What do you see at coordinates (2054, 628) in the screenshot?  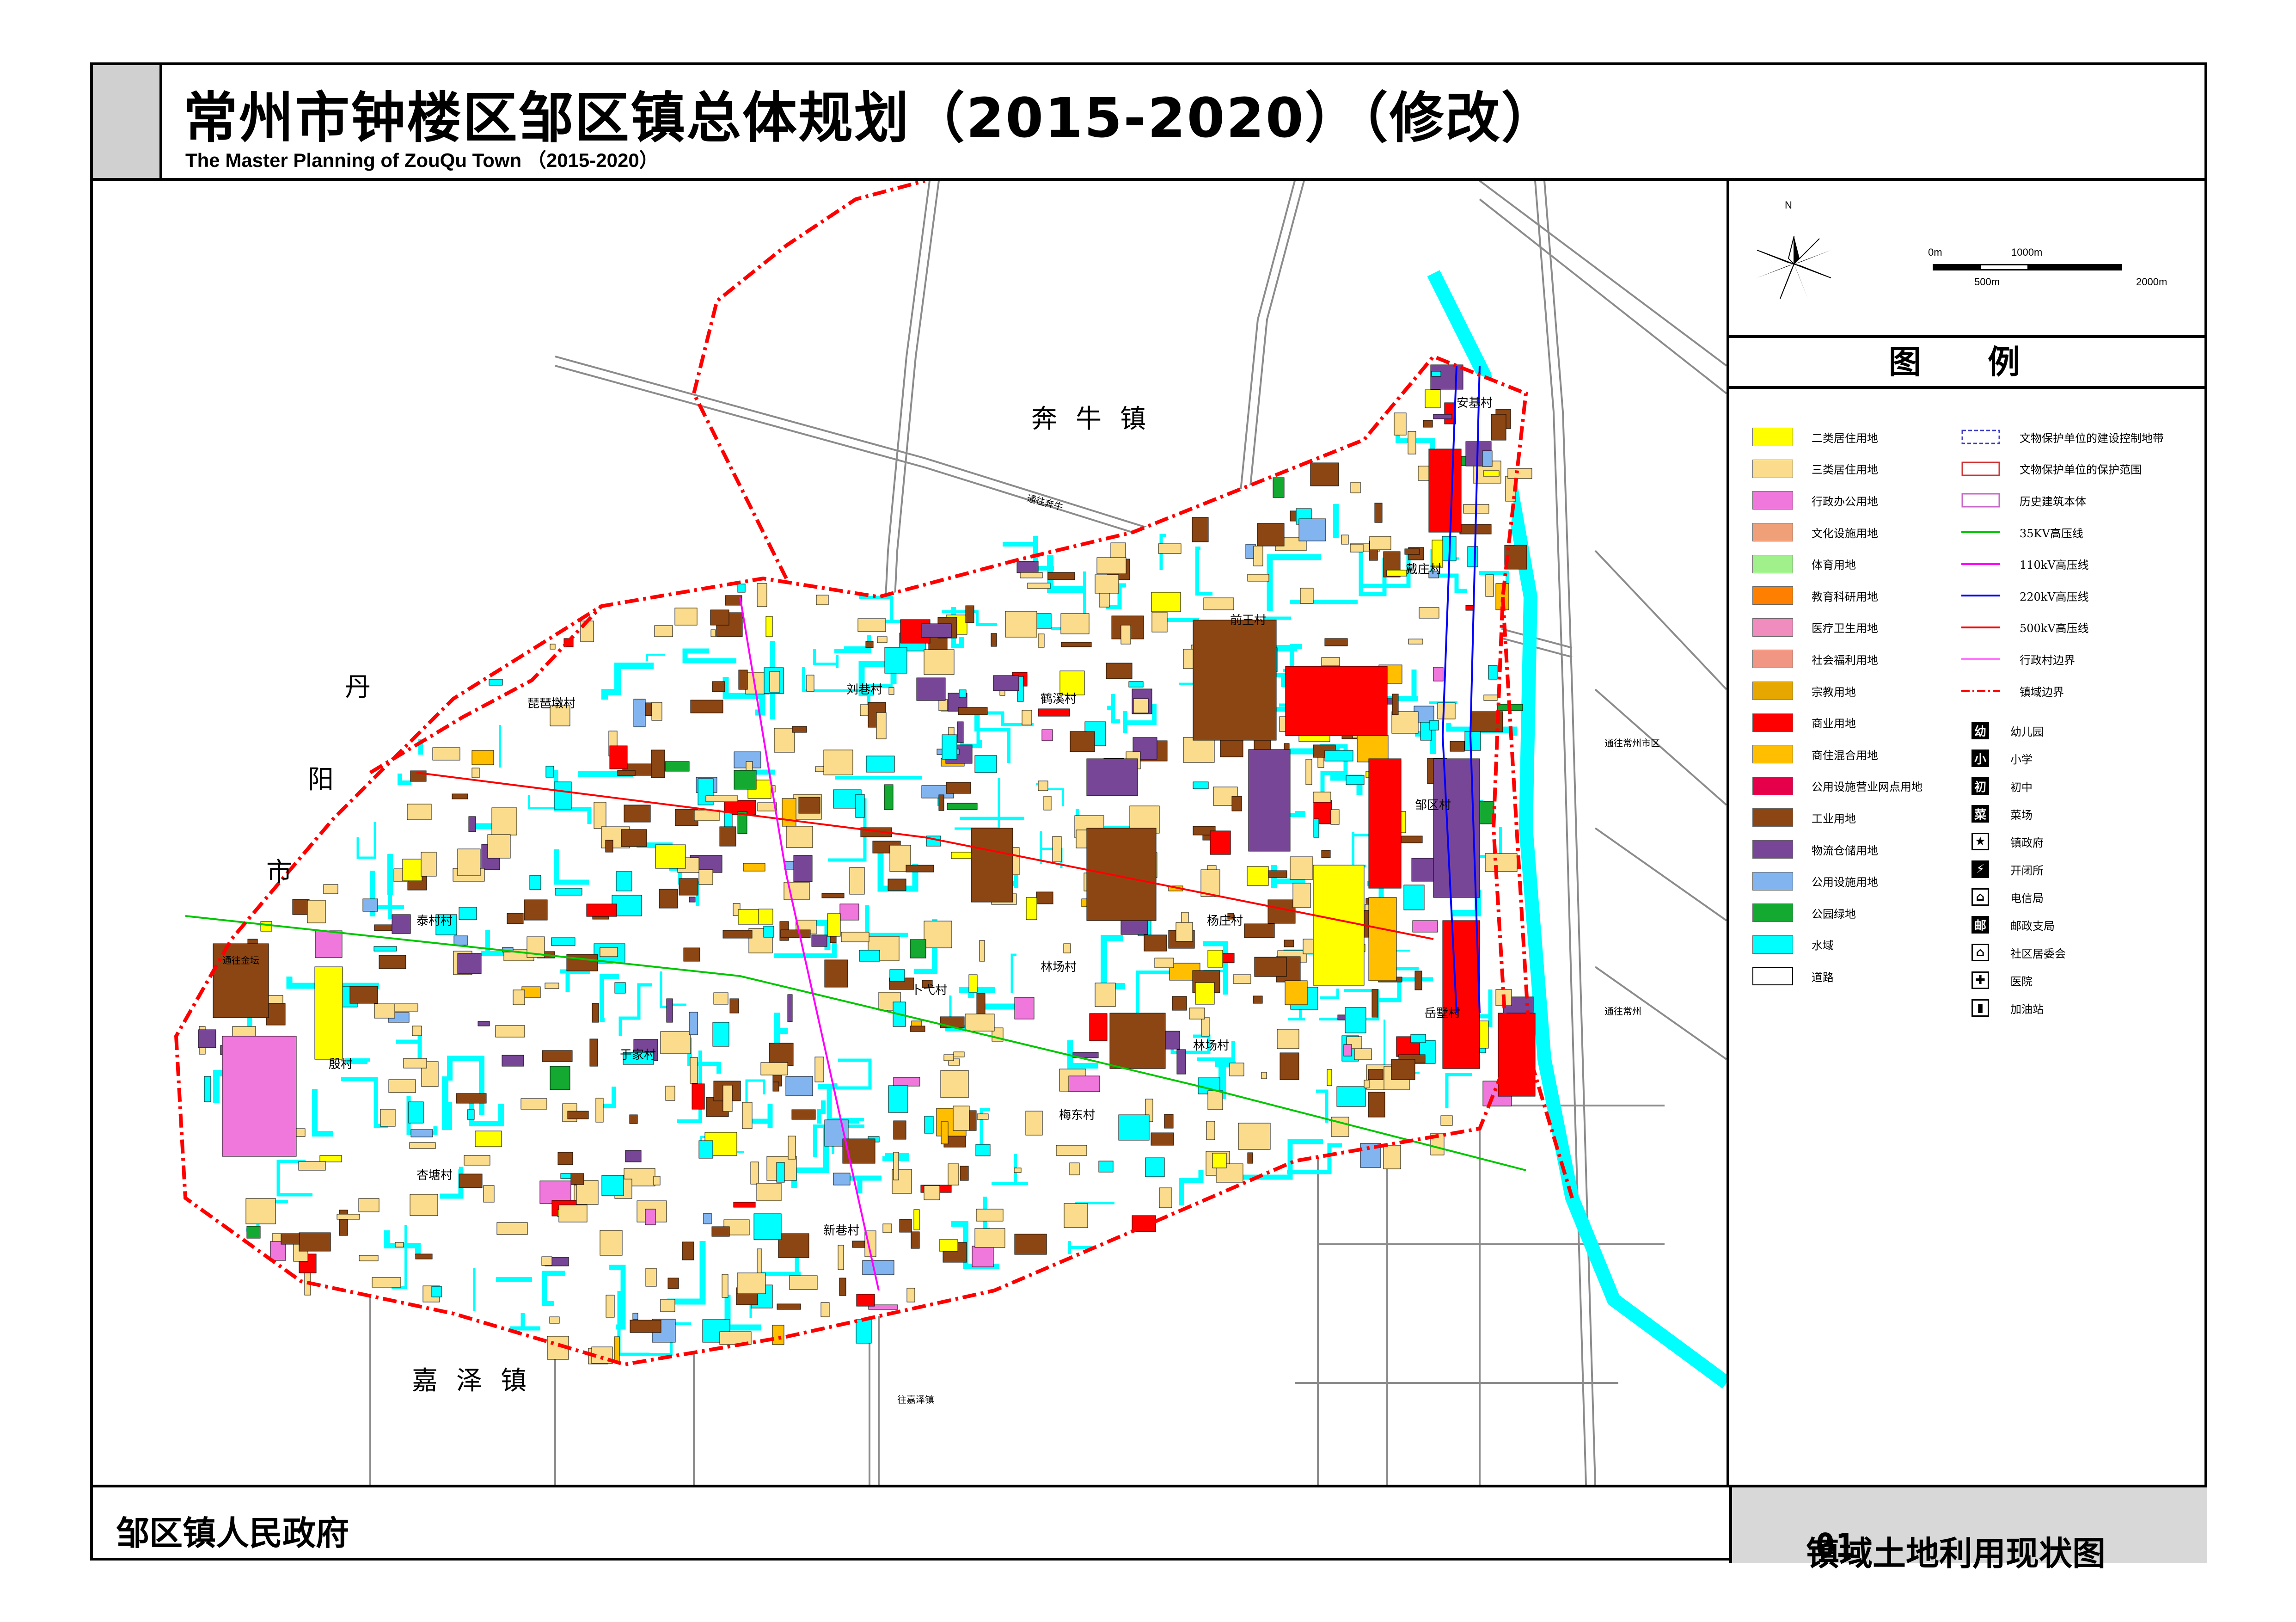 I see `legend-label: 500kV高压线` at bounding box center [2054, 628].